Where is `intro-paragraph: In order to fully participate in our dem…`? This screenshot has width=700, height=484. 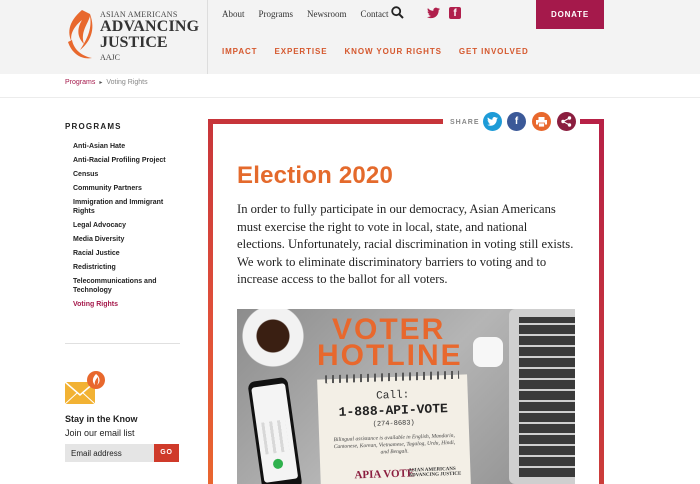 intro-paragraph: In order to fully participate in our dem… is located at coordinates (405, 244).